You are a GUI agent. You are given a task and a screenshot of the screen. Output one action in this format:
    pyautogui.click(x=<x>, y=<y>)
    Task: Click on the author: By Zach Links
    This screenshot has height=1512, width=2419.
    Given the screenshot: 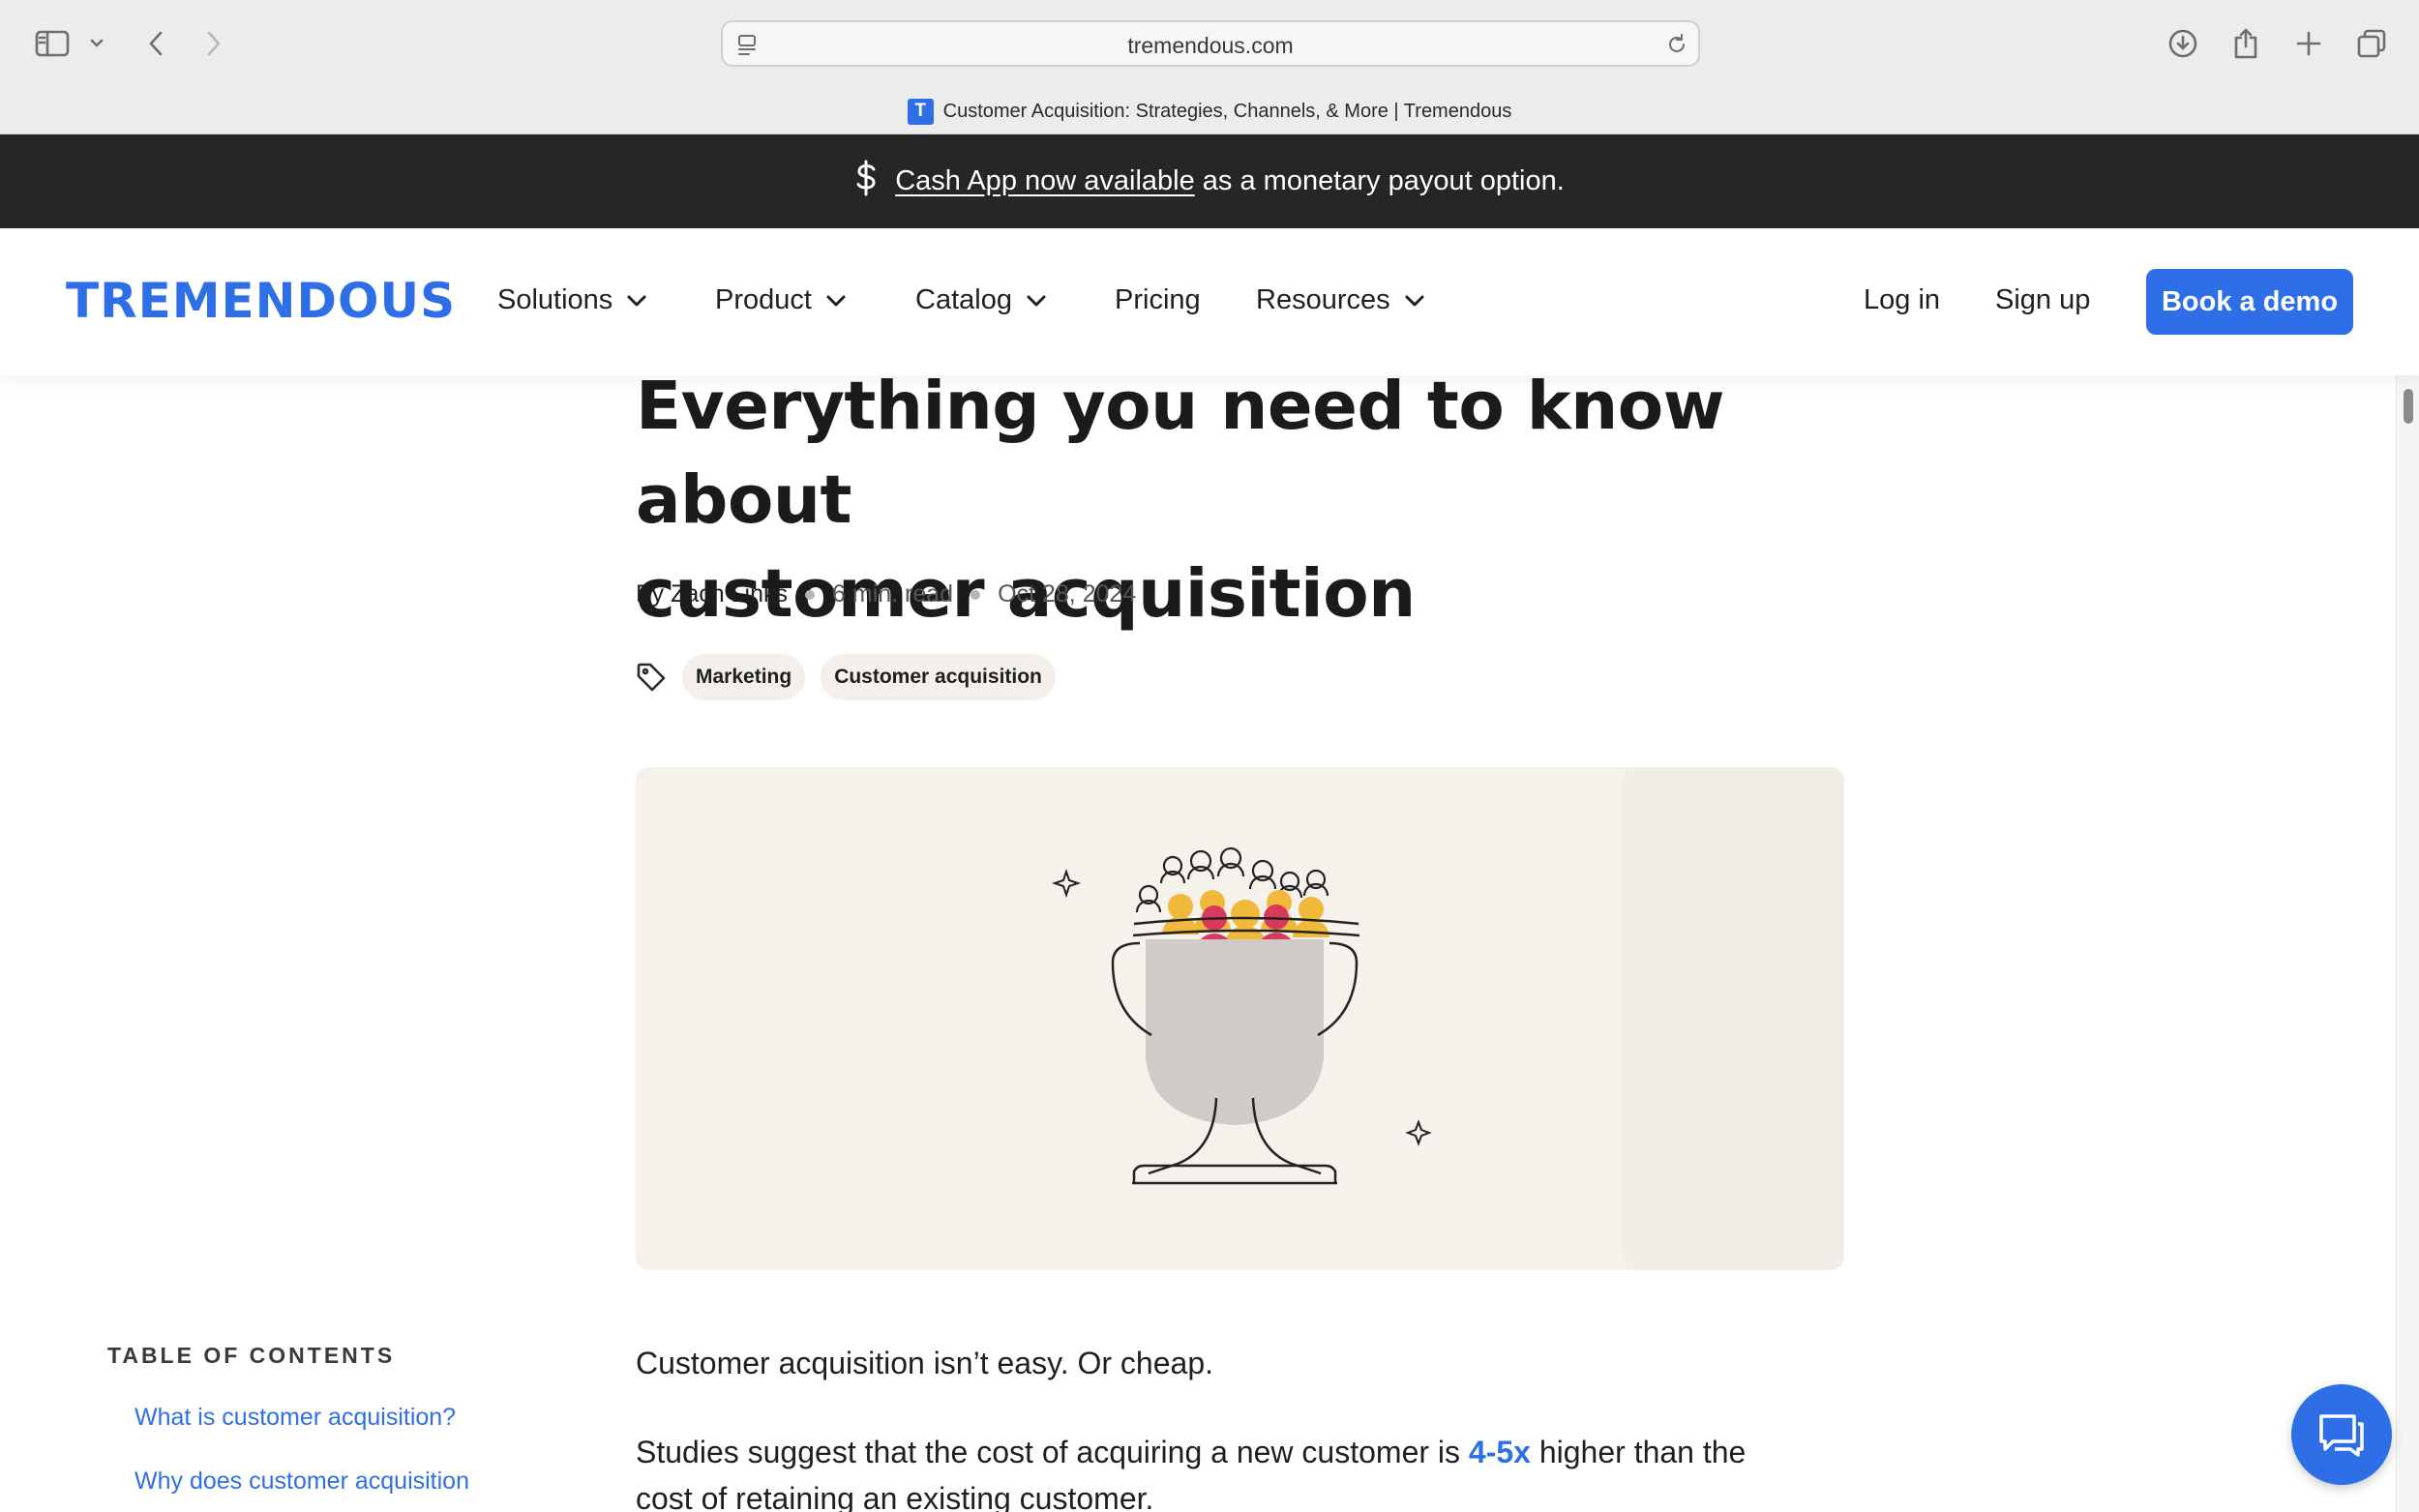 What is the action you would take?
    pyautogui.click(x=712, y=594)
    